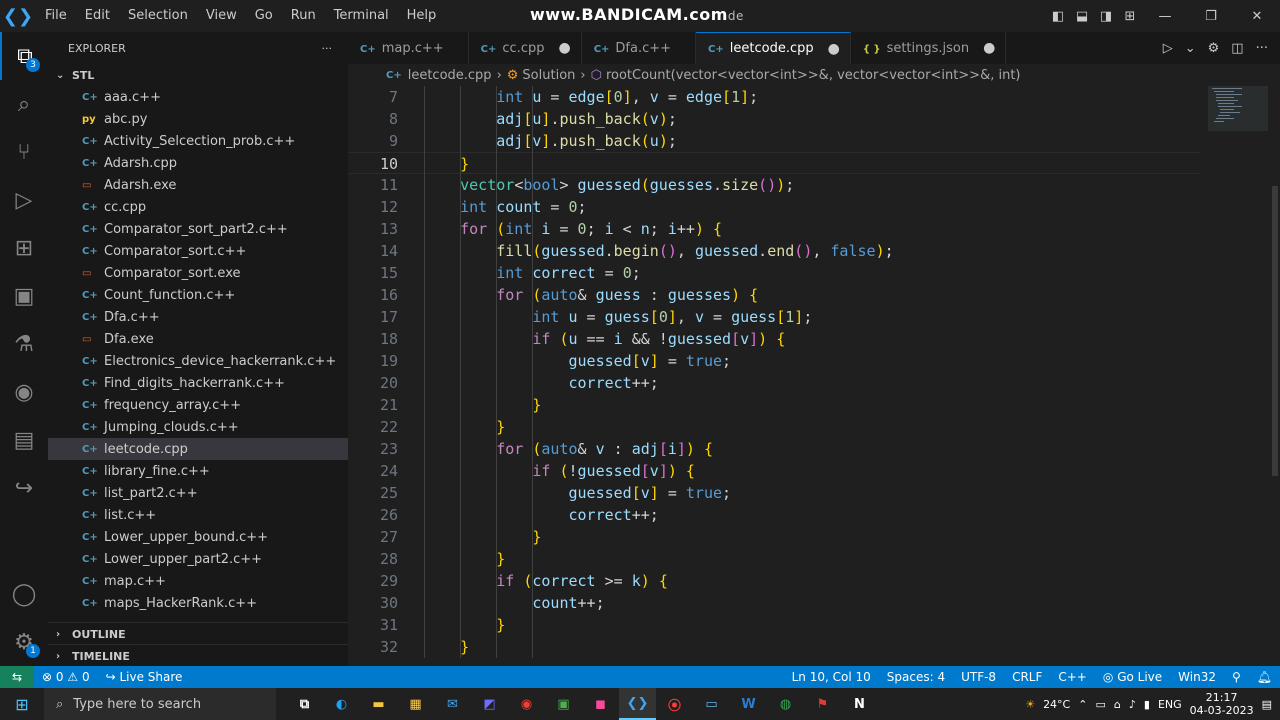  Describe the element at coordinates (452, 704) in the screenshot. I see `mail-icon: ✉` at that location.